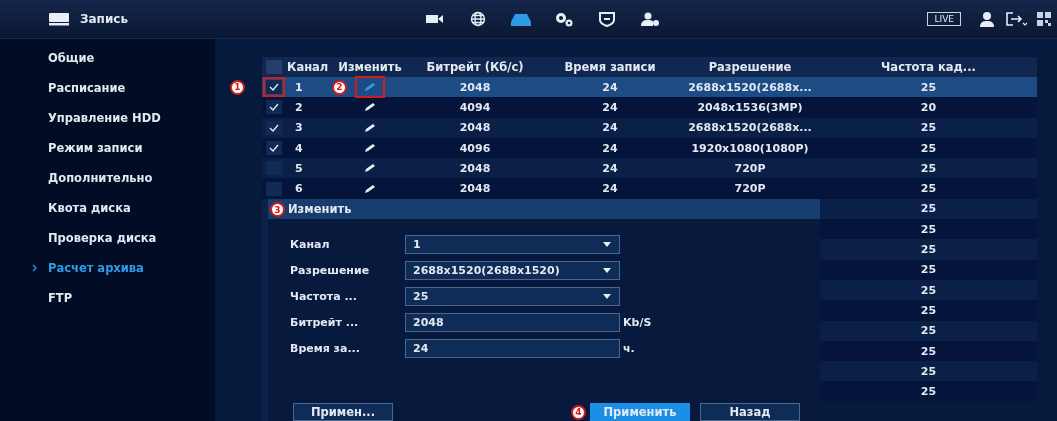  What do you see at coordinates (512, 348) in the screenshot?
I see `input-field: 24` at bounding box center [512, 348].